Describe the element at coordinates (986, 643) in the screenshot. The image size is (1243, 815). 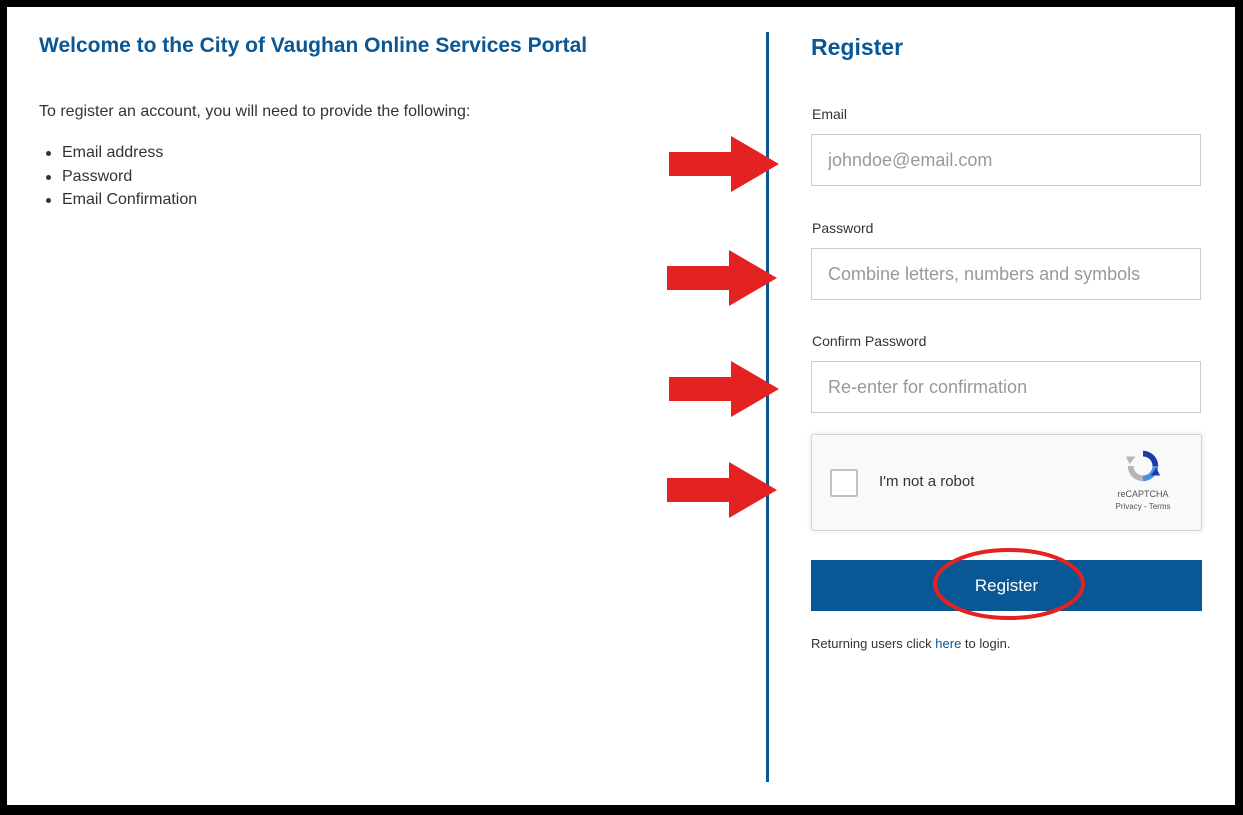
I see `login-prompt-after: to login.` at that location.